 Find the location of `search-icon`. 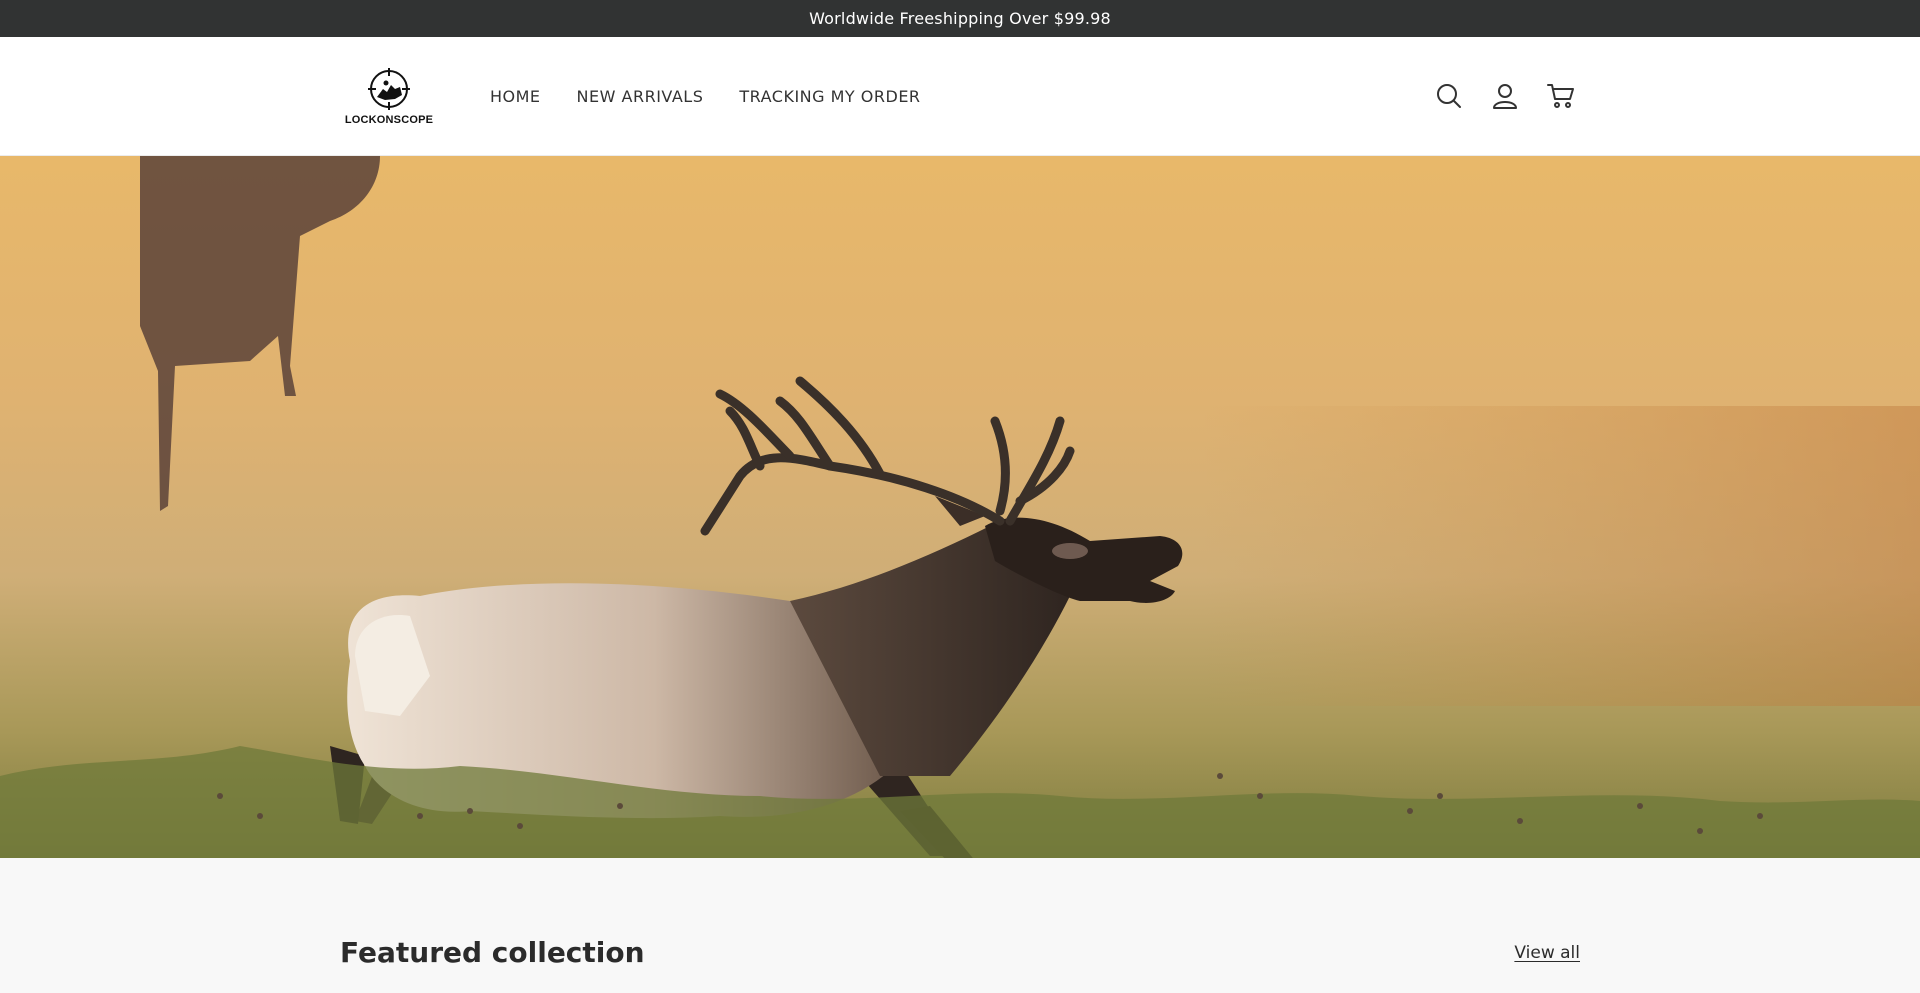

search-icon is located at coordinates (1449, 96).